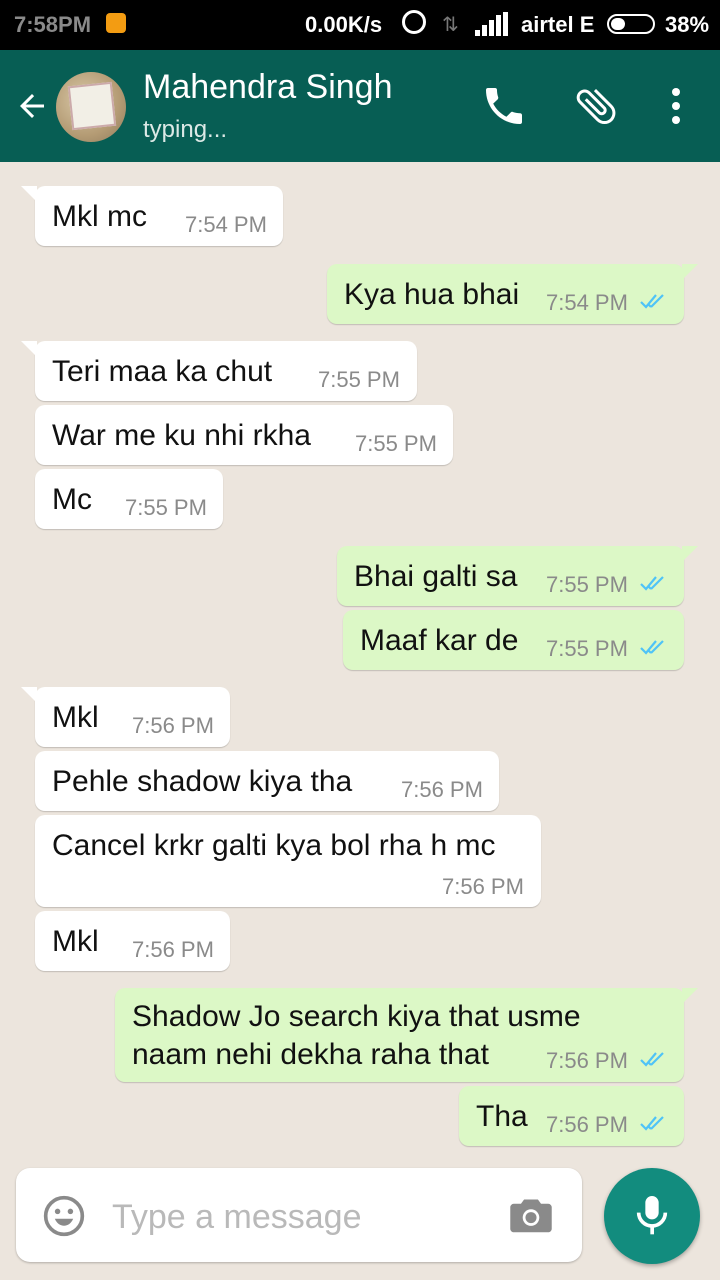  I want to click on contact-name: Mahendra Singh, so click(268, 87).